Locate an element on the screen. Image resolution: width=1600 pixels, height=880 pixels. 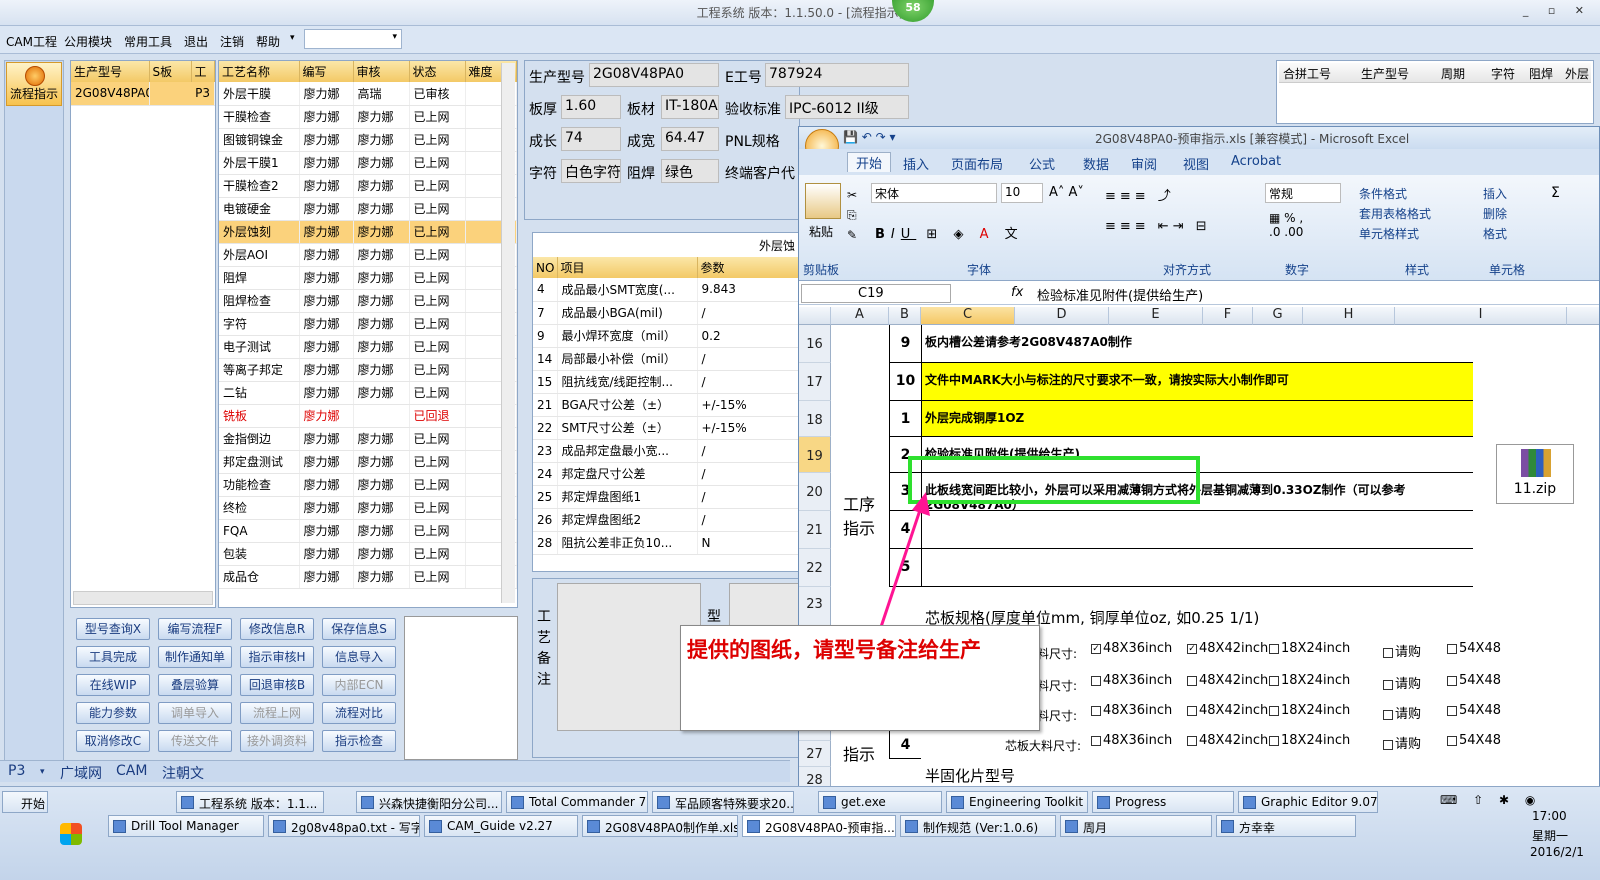
action-button: 信息导入 is located at coordinates (359, 657).